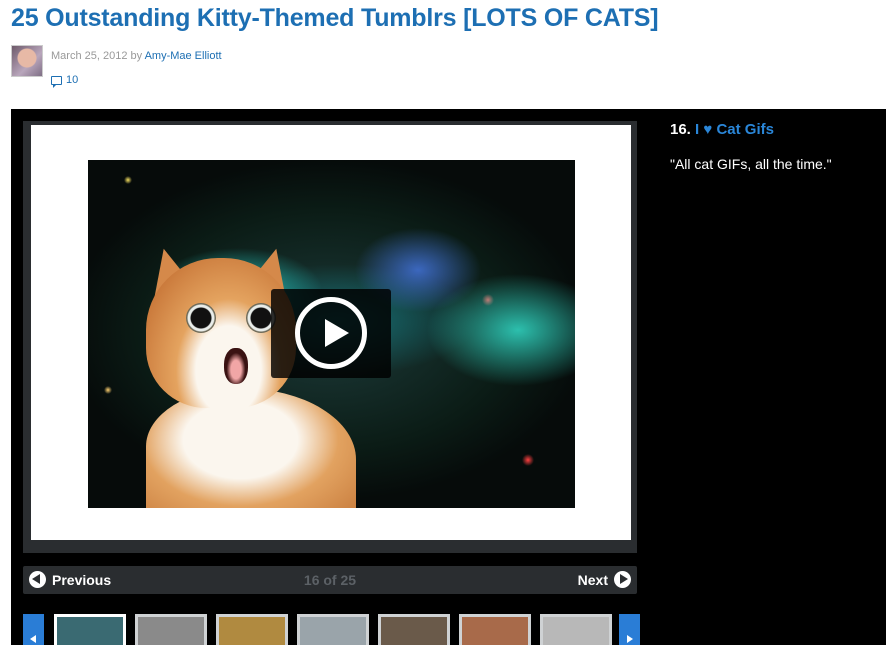 The width and height of the screenshot is (886, 645). I want to click on slide-number: 16., so click(680, 129).